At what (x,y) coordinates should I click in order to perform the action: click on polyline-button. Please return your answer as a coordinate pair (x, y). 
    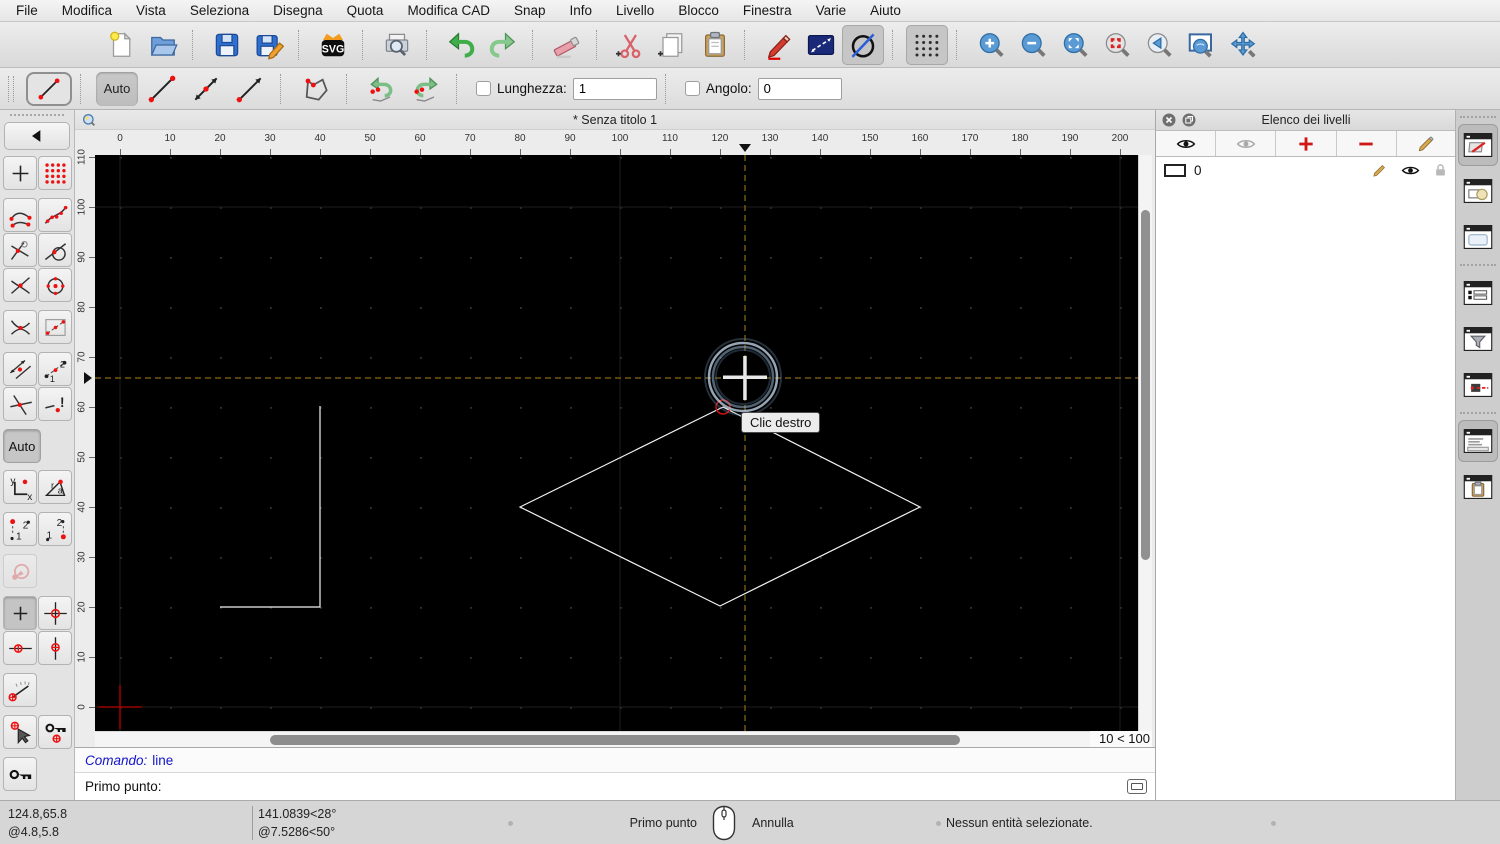
    Looking at the image, I should click on (316, 89).